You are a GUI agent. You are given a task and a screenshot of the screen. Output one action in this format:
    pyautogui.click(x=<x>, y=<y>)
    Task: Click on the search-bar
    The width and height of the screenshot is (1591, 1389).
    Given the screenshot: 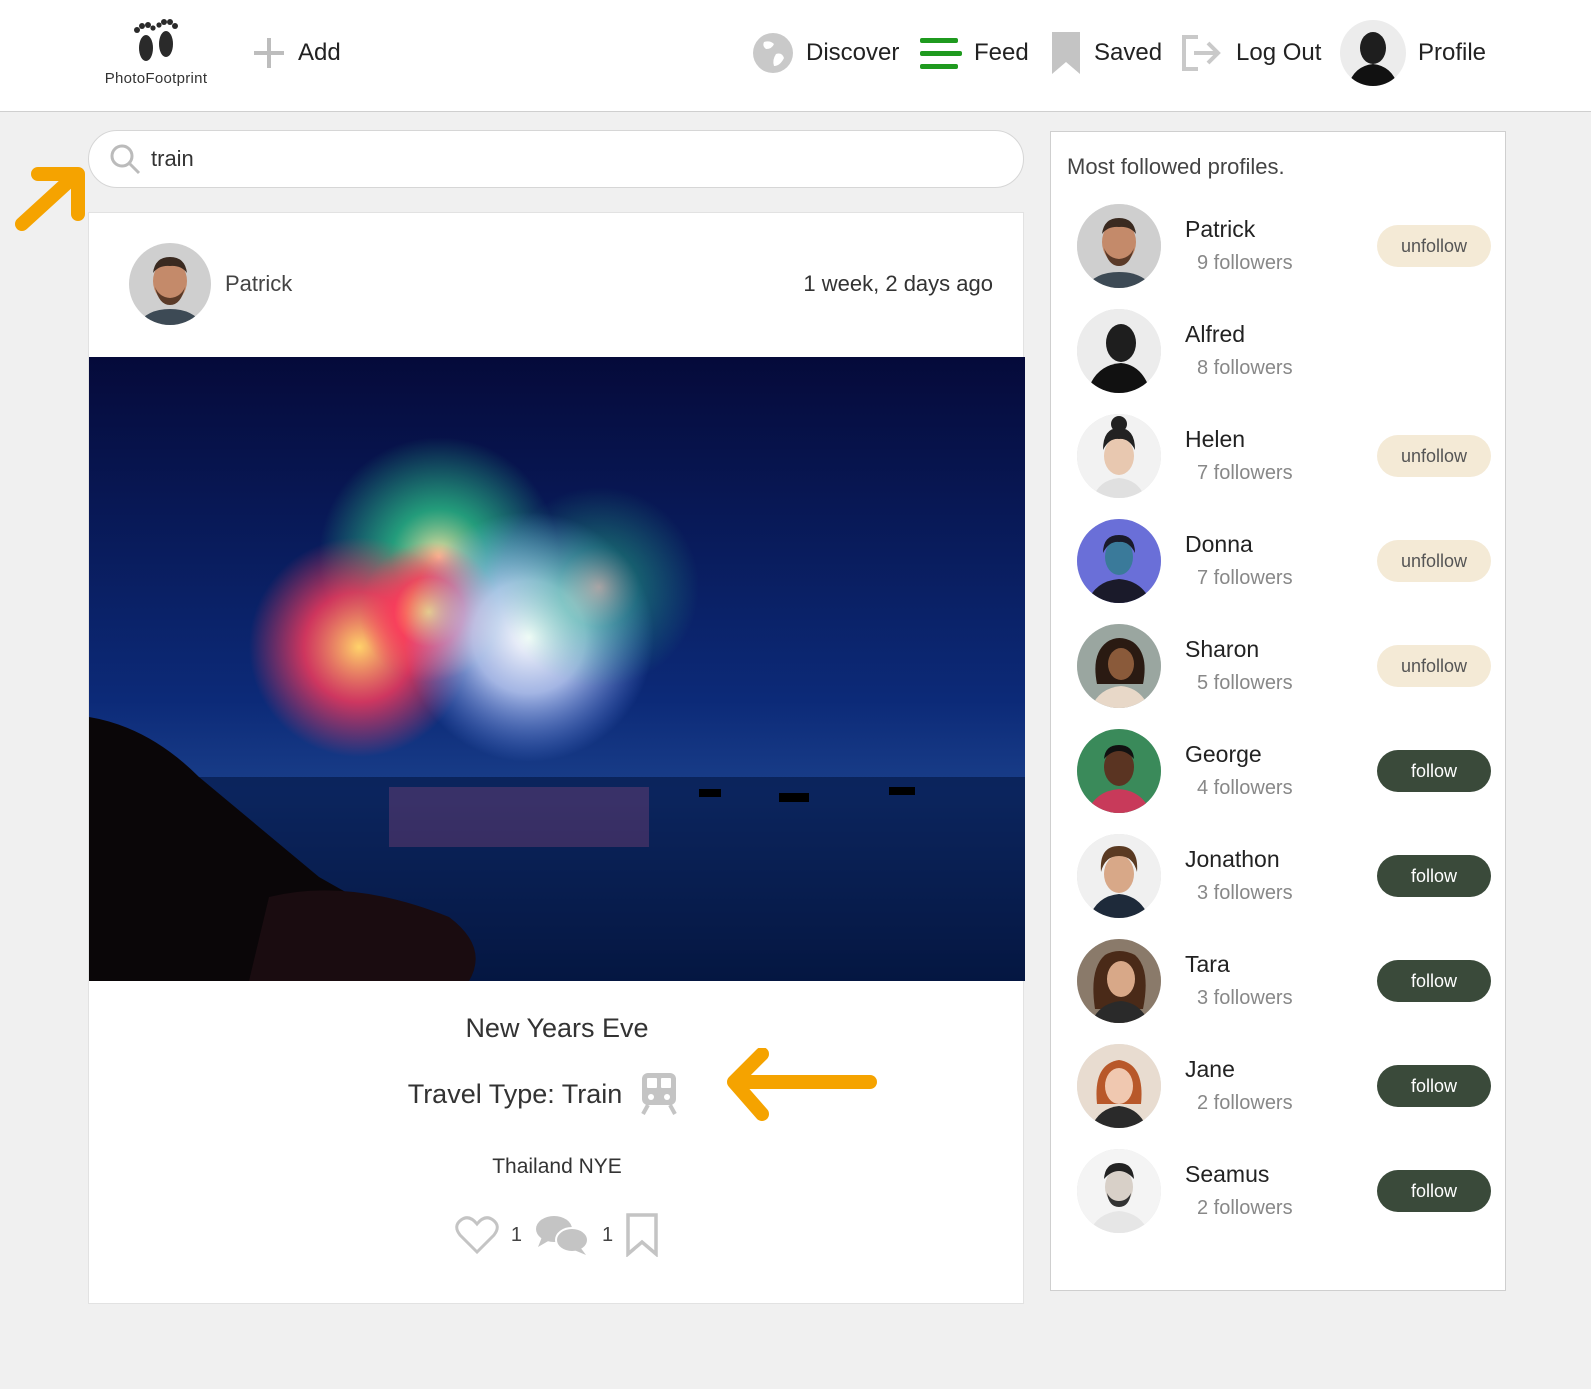 What is the action you would take?
    pyautogui.click(x=556, y=159)
    